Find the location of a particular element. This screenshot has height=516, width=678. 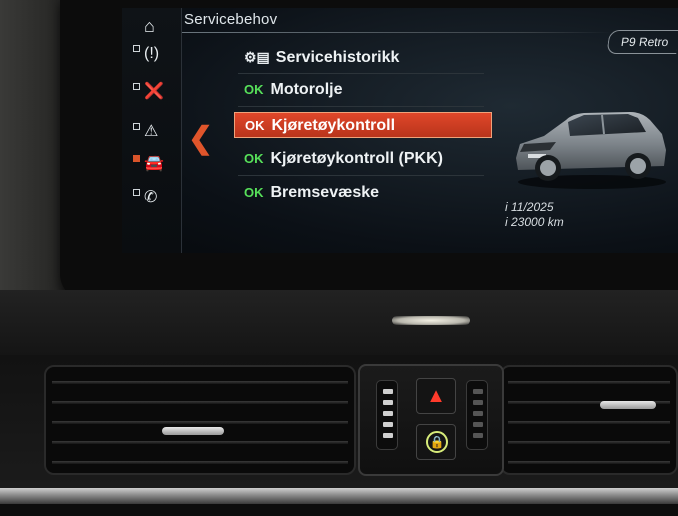

back-chevron-icon: ❮ is located at coordinates (200, 139).